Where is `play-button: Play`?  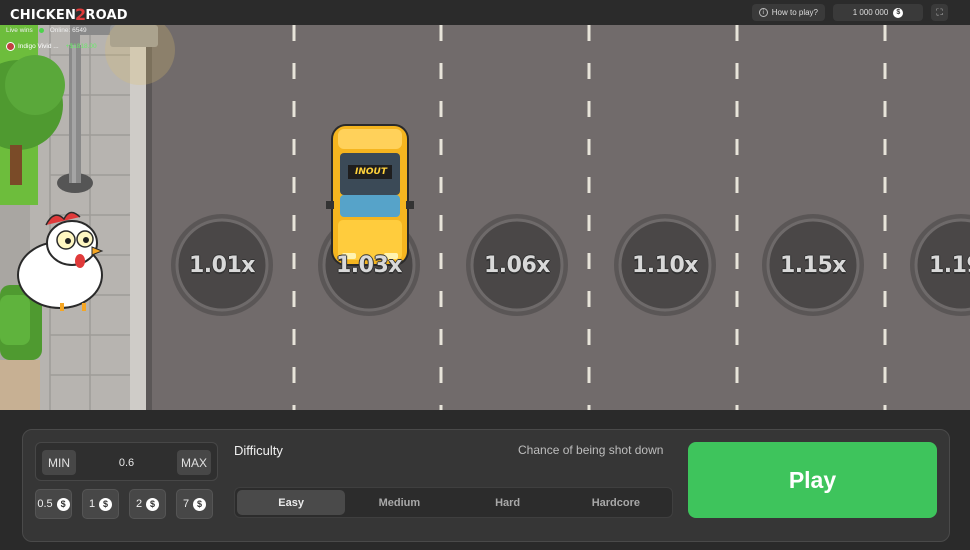 play-button: Play is located at coordinates (812, 480).